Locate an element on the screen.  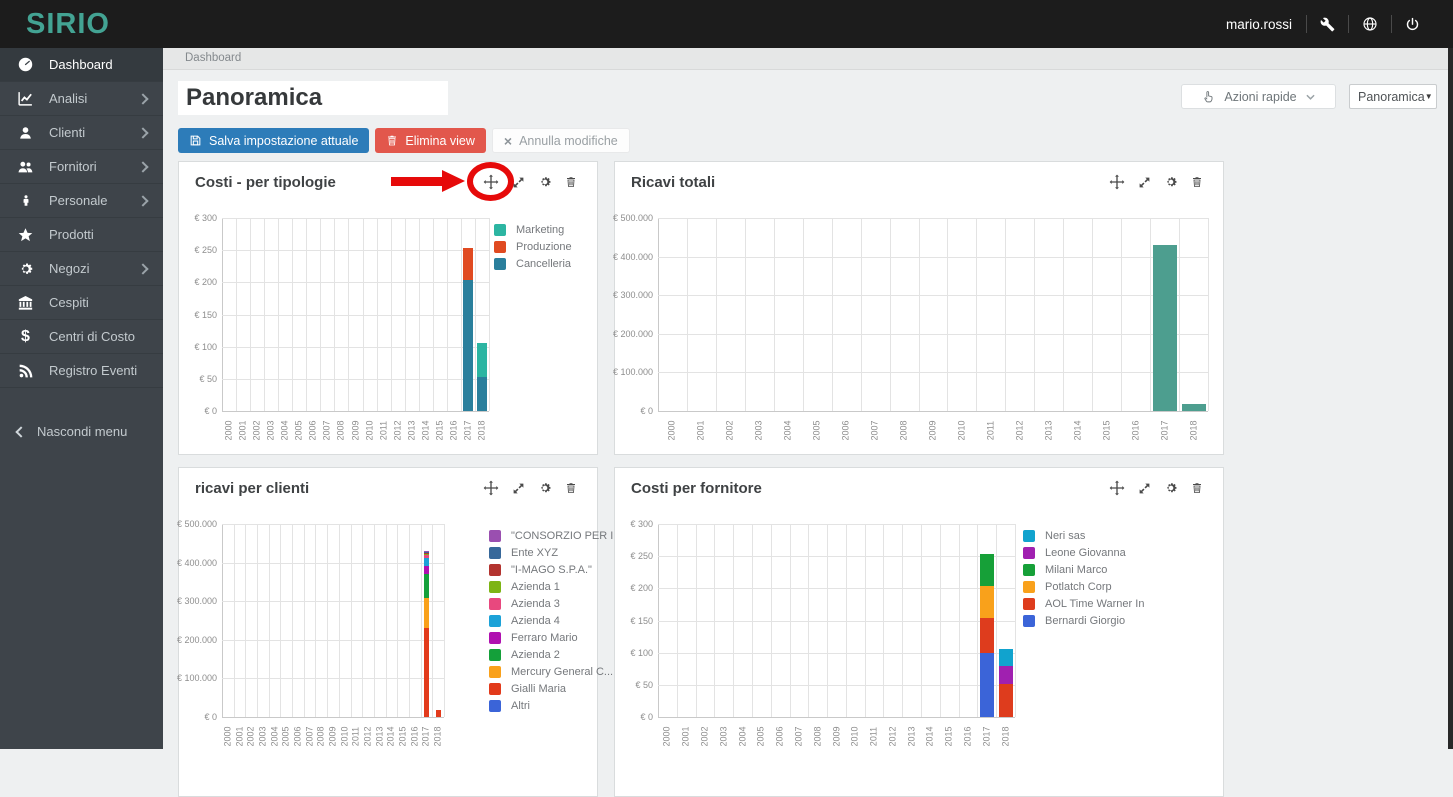
panel-icon-group is located at coordinates (530, 488).